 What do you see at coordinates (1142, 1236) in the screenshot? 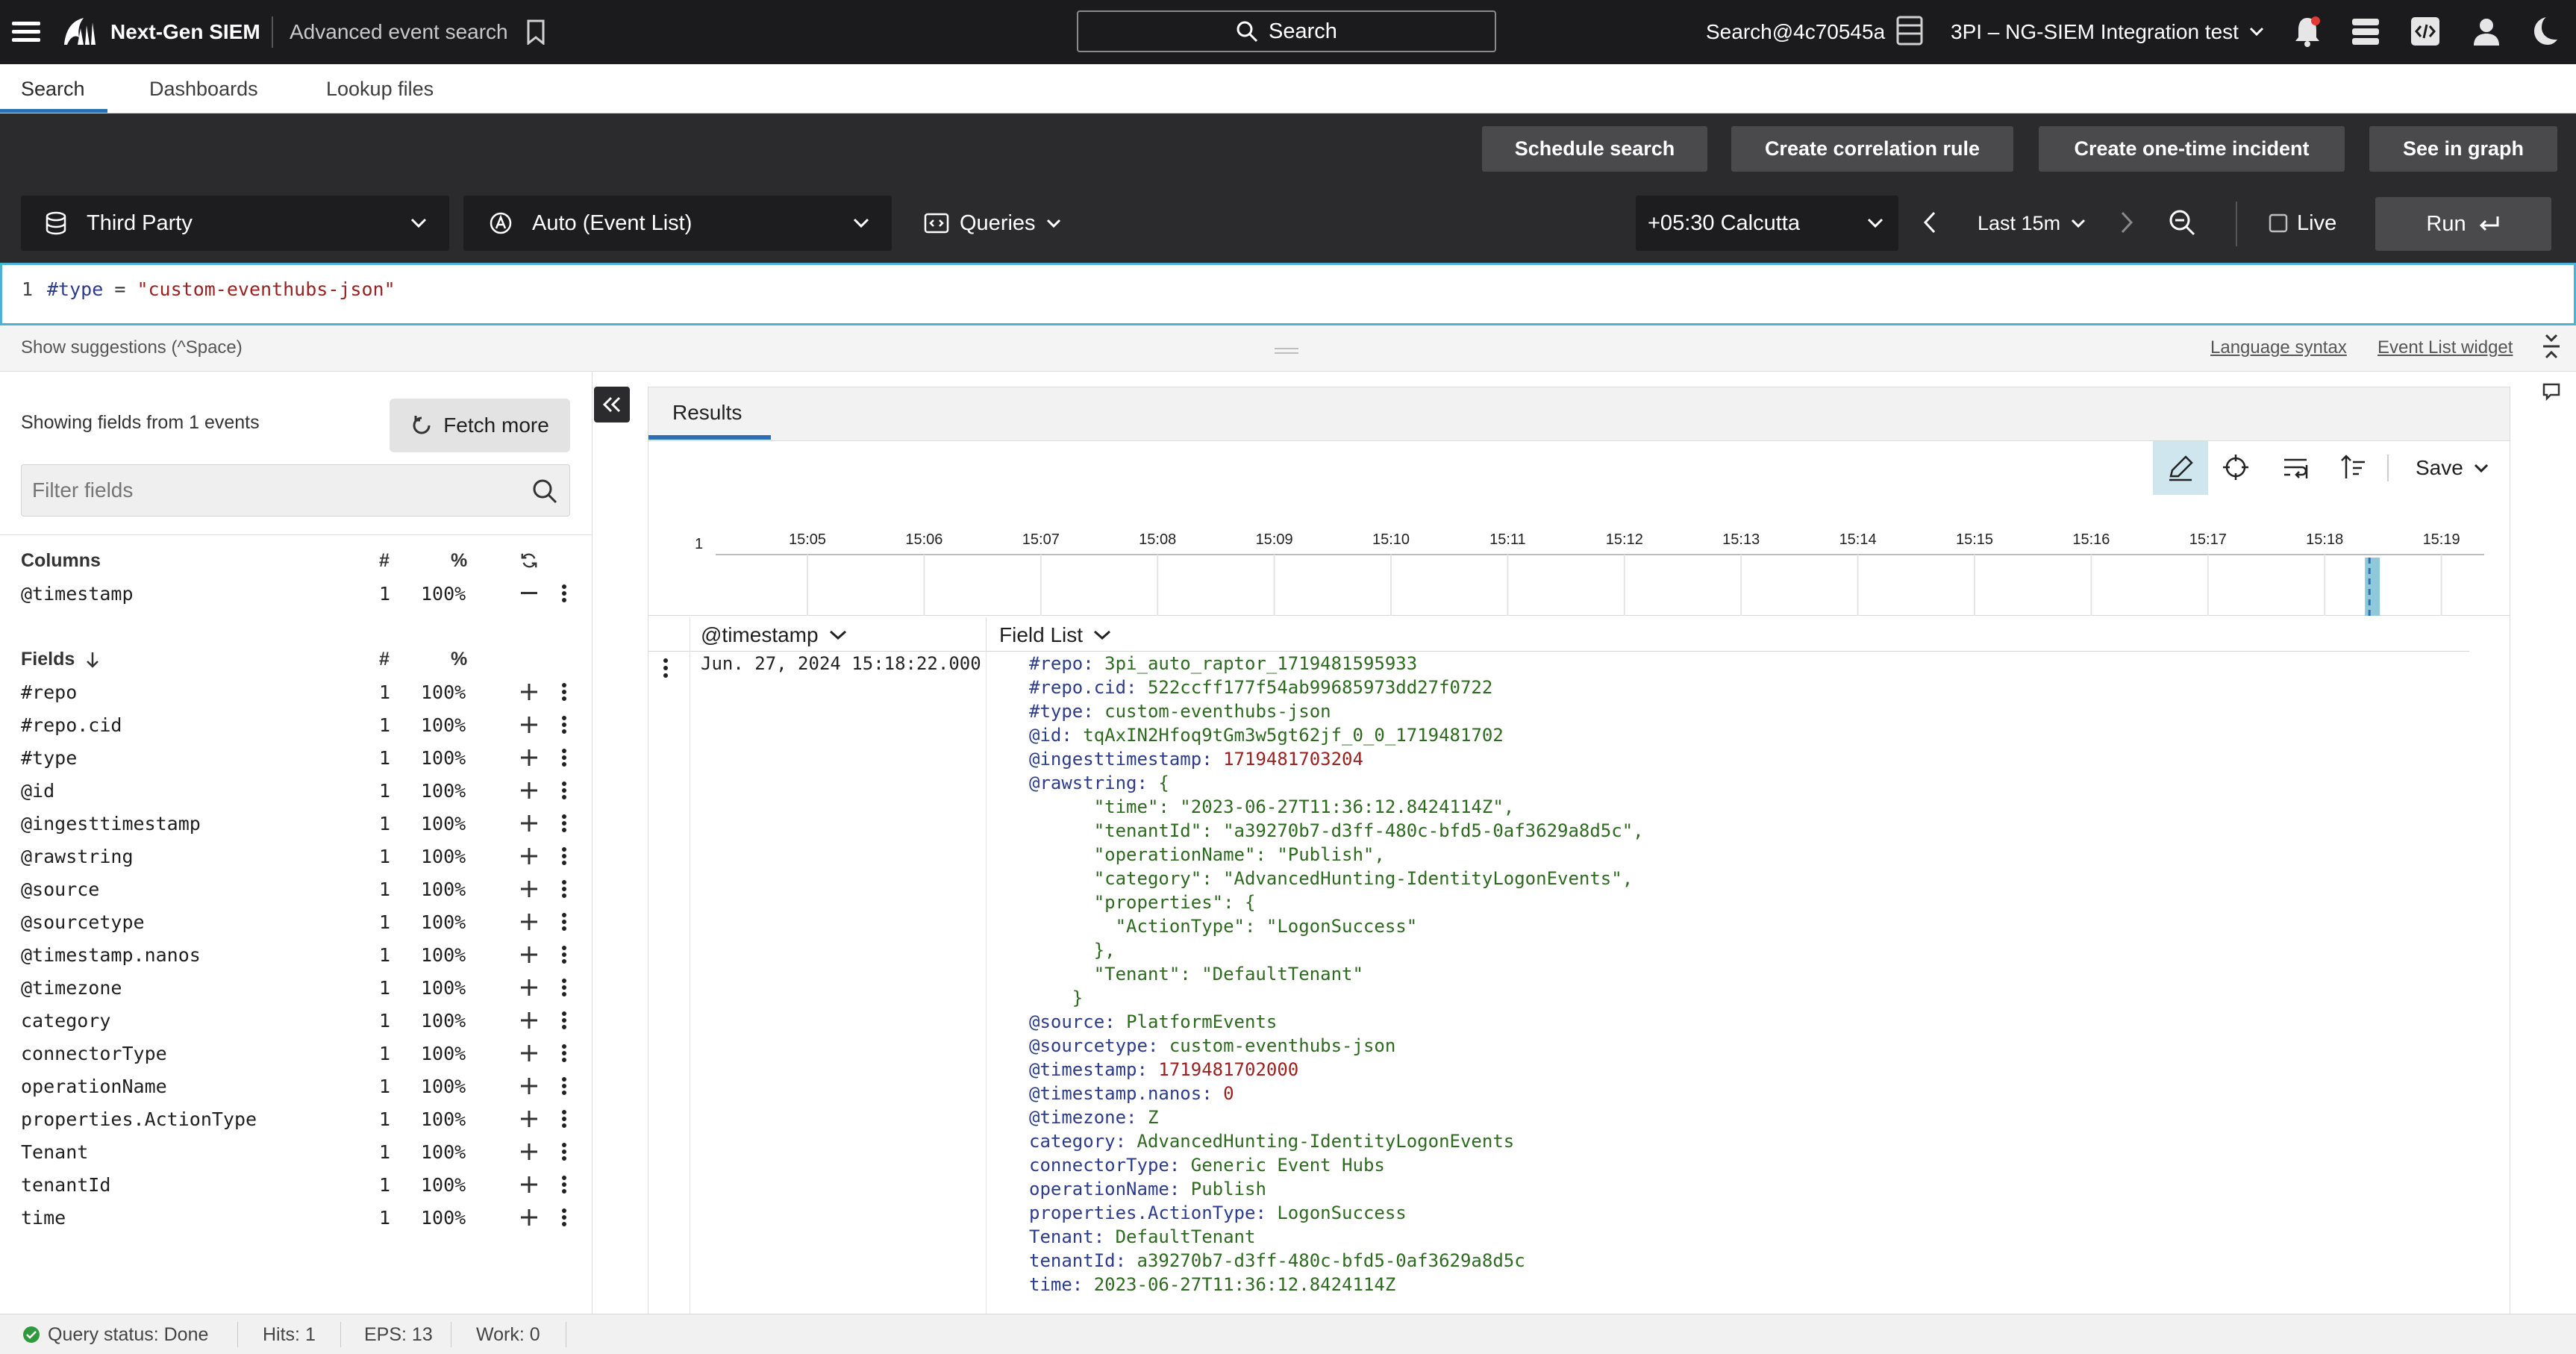
I see `event-field-line: Tenant: DefaultTenant` at bounding box center [1142, 1236].